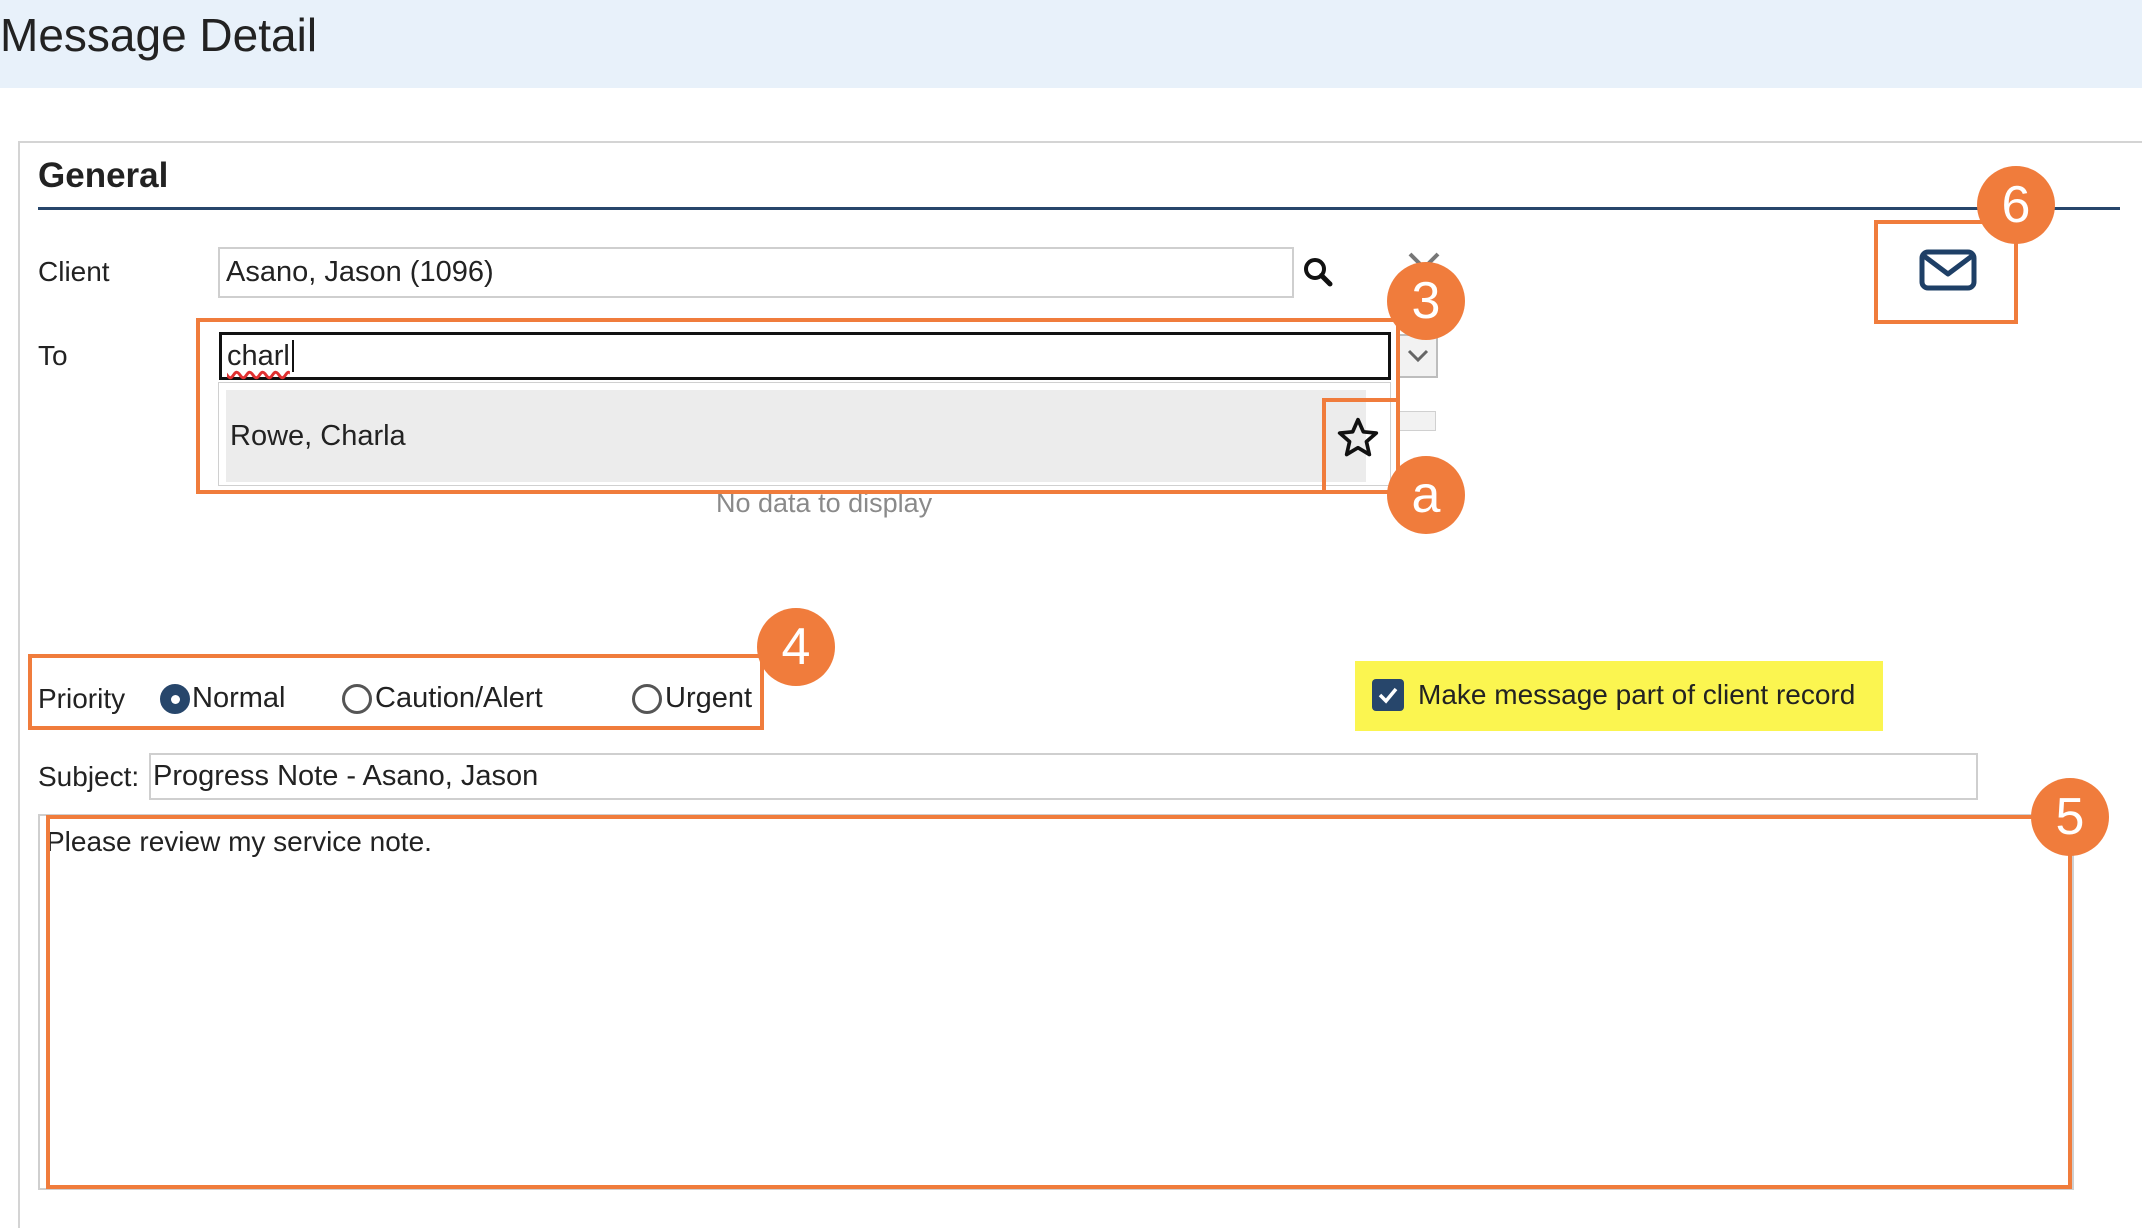 This screenshot has width=2142, height=1228. What do you see at coordinates (74, 271) in the screenshot?
I see `client-label: Client` at bounding box center [74, 271].